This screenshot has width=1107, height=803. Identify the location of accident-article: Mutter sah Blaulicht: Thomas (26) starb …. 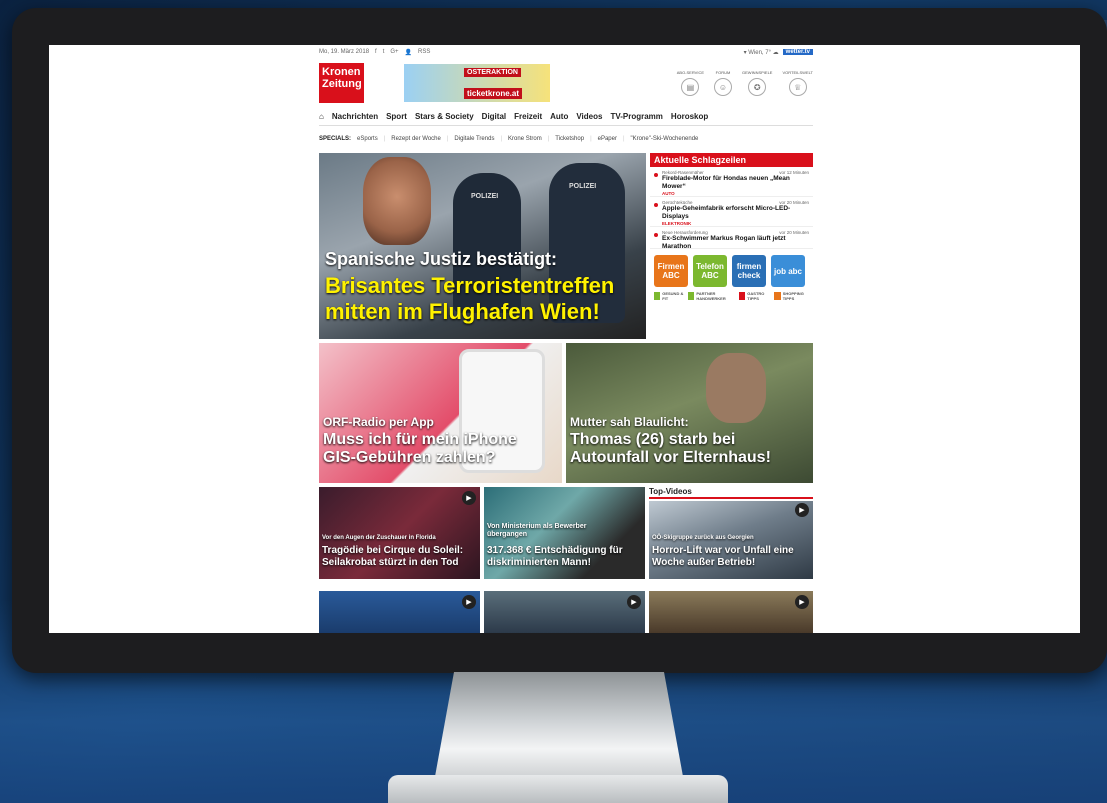
(689, 413).